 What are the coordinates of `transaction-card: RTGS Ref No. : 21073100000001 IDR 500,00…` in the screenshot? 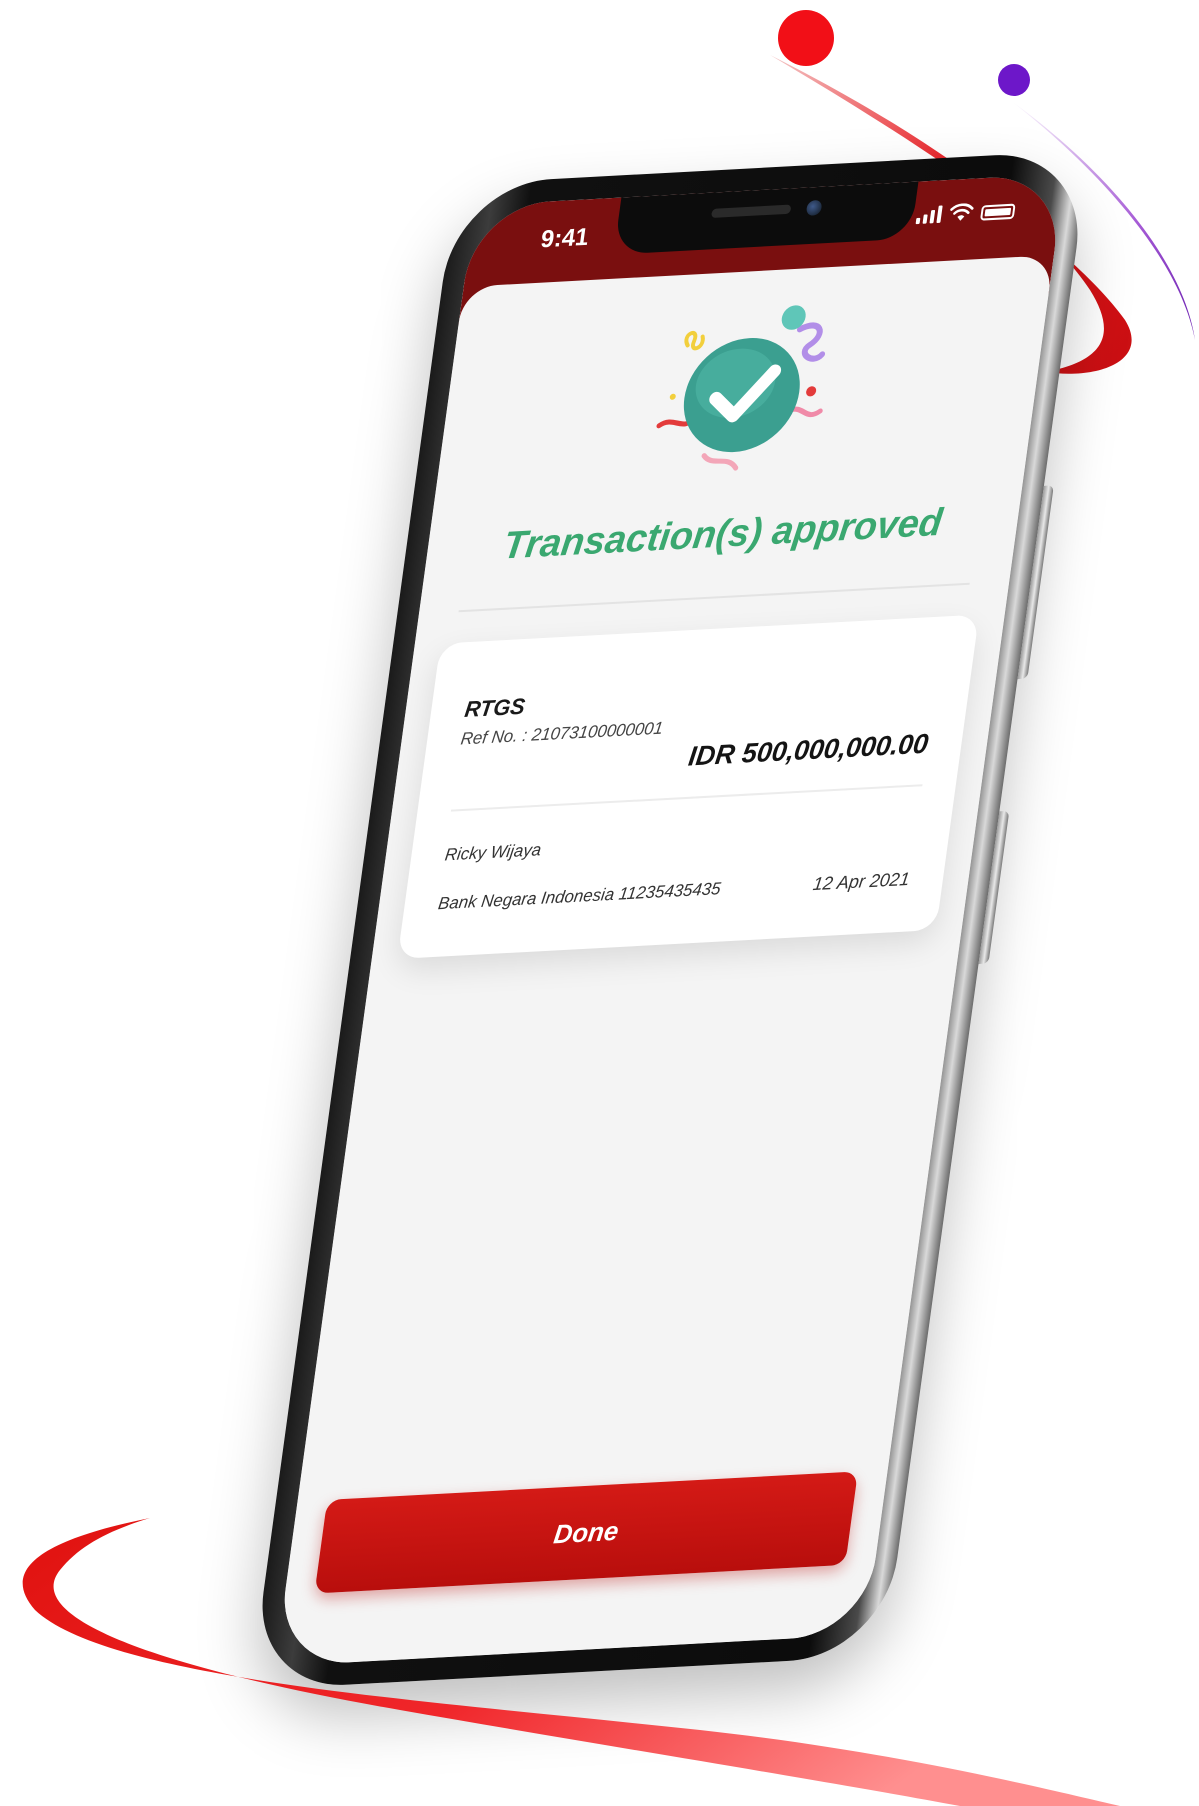 It's located at (688, 786).